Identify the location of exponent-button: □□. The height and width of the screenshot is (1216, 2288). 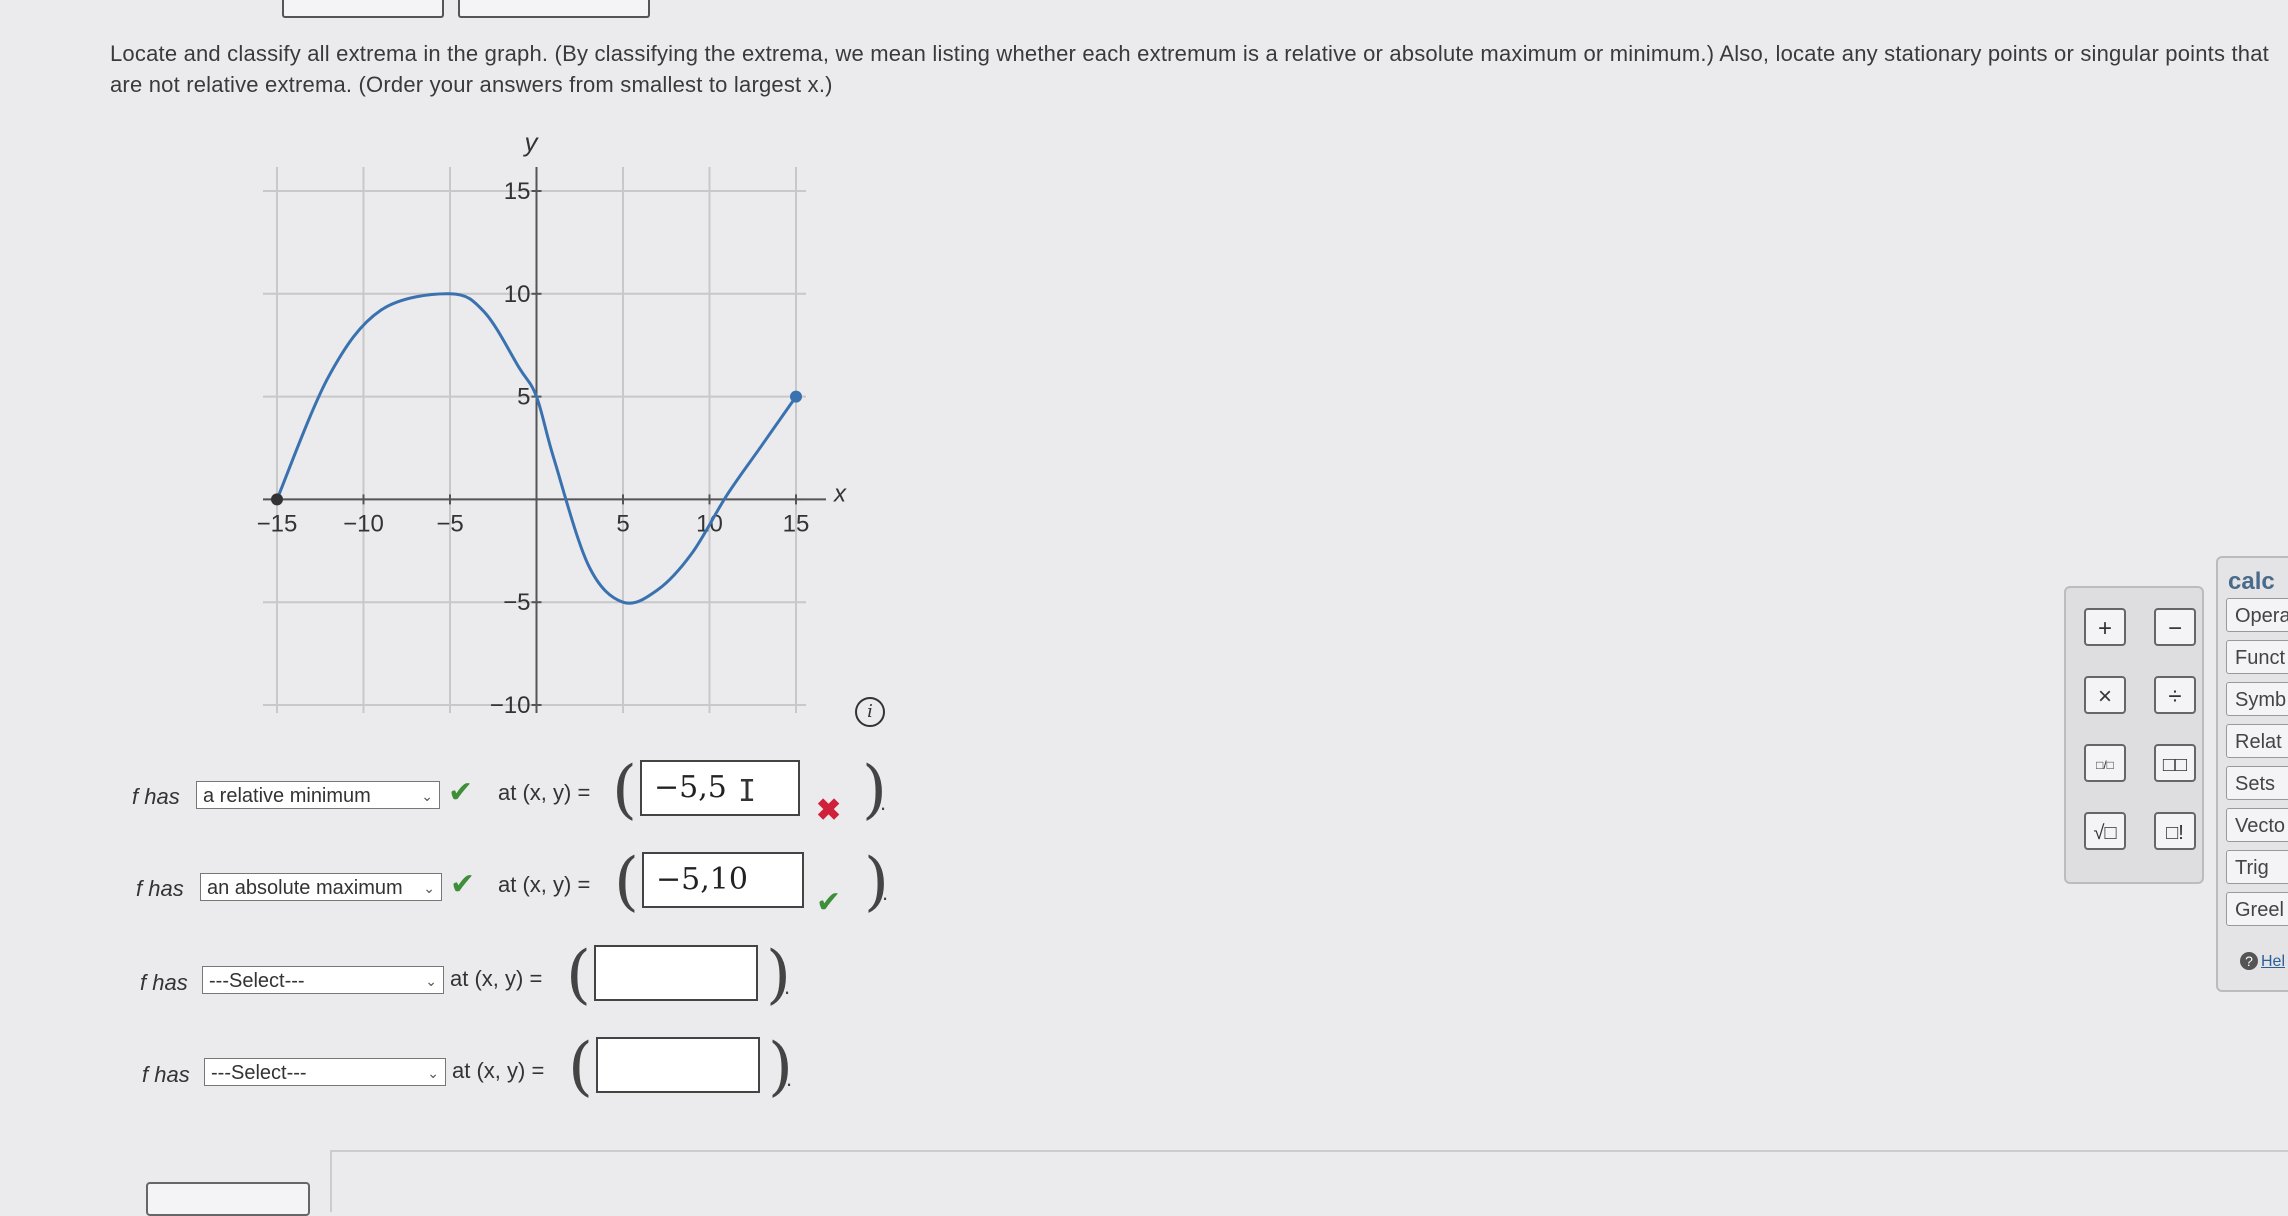
(2175, 763).